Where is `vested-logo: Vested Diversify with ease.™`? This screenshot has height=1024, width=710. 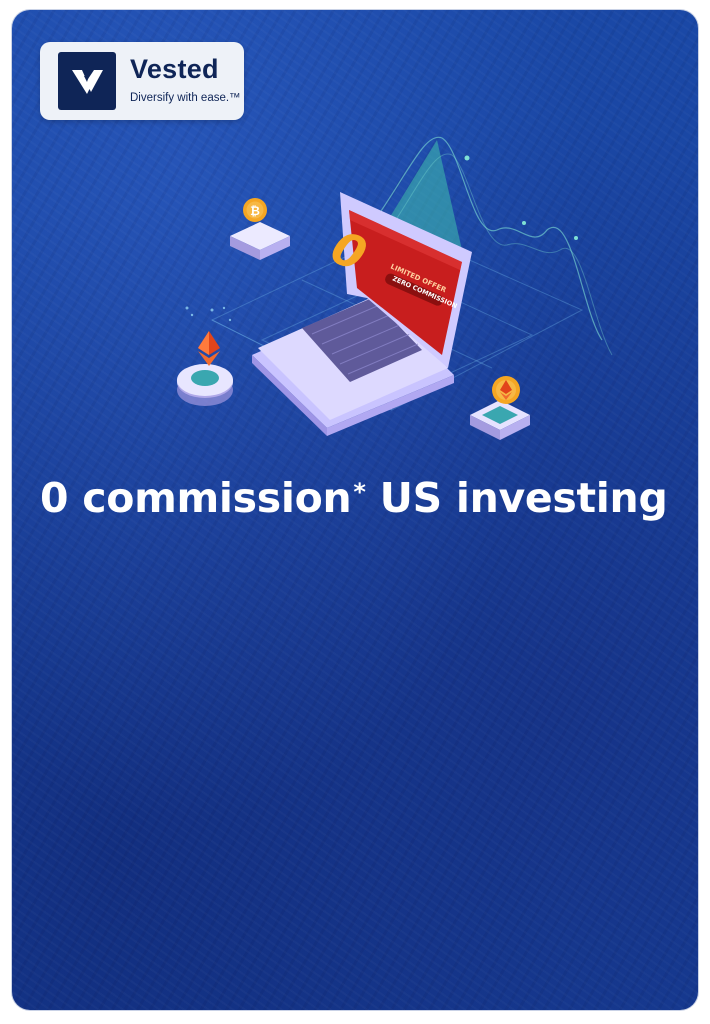 vested-logo: Vested Diversify with ease.™ is located at coordinates (142, 81).